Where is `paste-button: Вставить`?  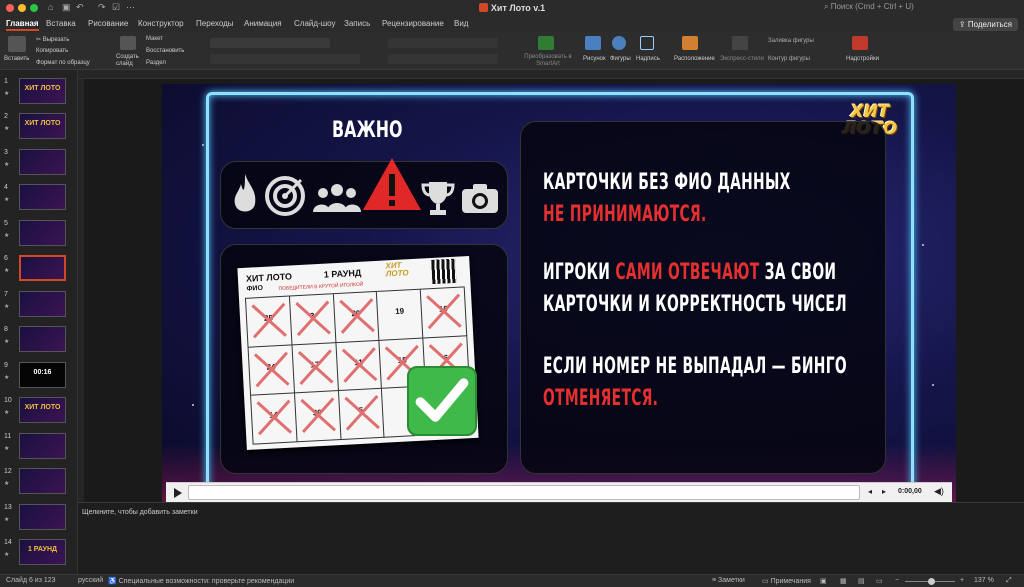 paste-button: Вставить is located at coordinates (16, 59).